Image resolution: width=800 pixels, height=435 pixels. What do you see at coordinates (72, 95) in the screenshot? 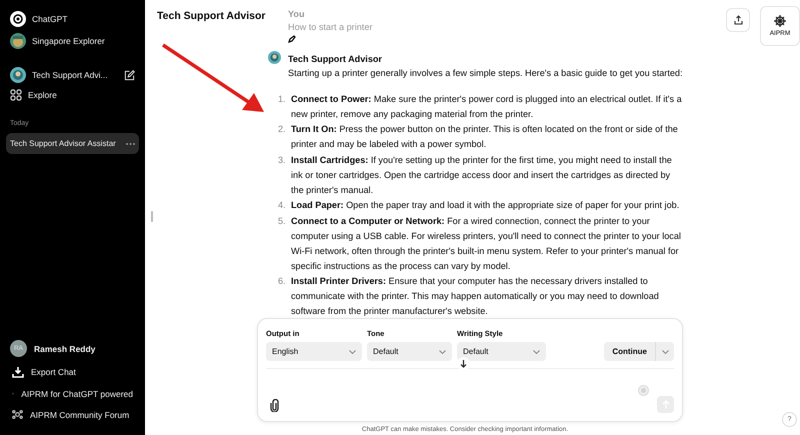
I see `sidebar-item: Explore` at bounding box center [72, 95].